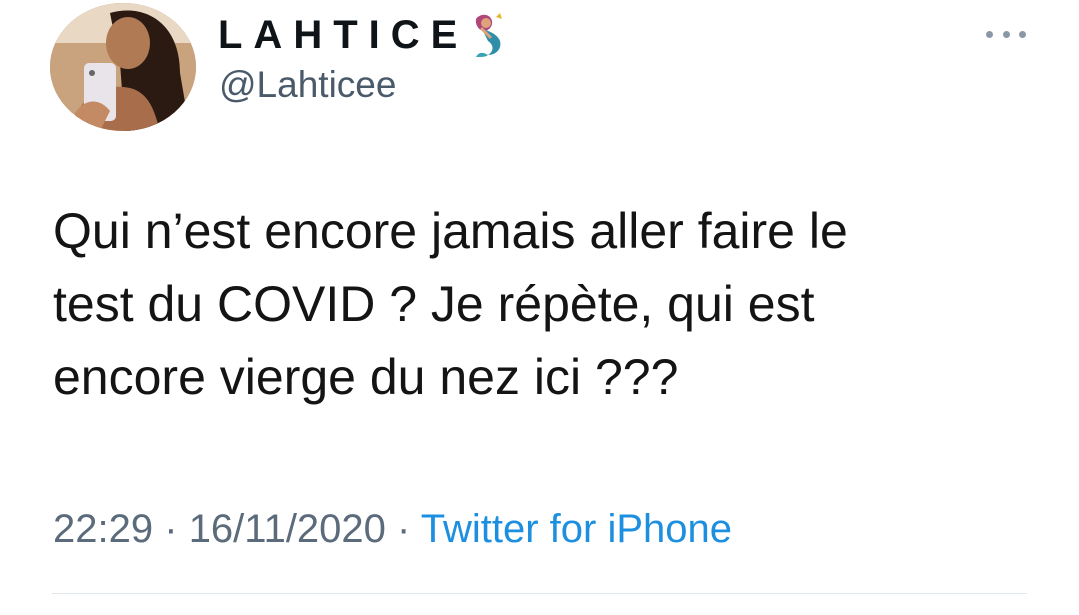 Image resolution: width=1079 pixels, height=615 pixels. What do you see at coordinates (576, 529) in the screenshot?
I see `tweet-source-link: Twitter for iPhone` at bounding box center [576, 529].